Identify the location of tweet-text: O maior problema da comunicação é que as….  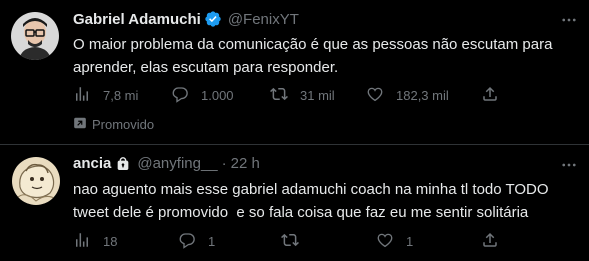
(323, 56).